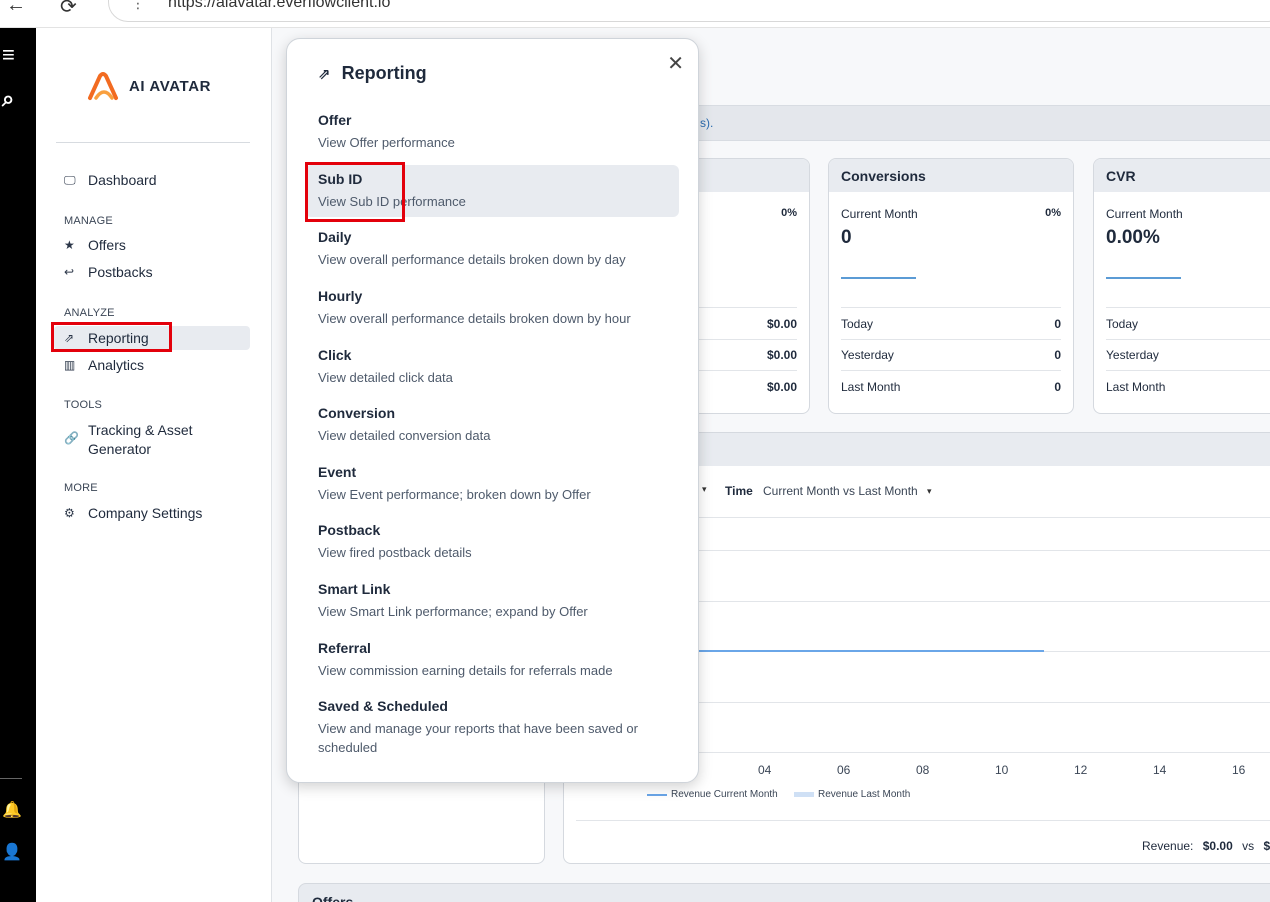  I want to click on report-menu-item-postback: Postback View fired postback details, so click(492, 541).